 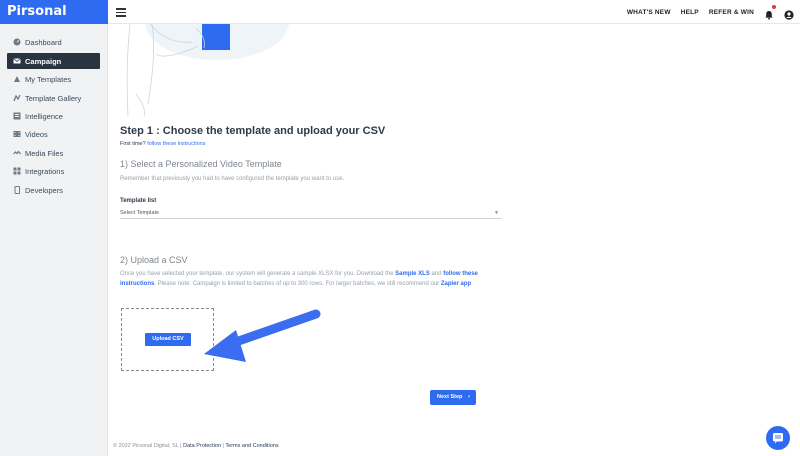 I want to click on top-nav: WHAT'S NEW HELP REFER & WIN, so click(x=710, y=12).